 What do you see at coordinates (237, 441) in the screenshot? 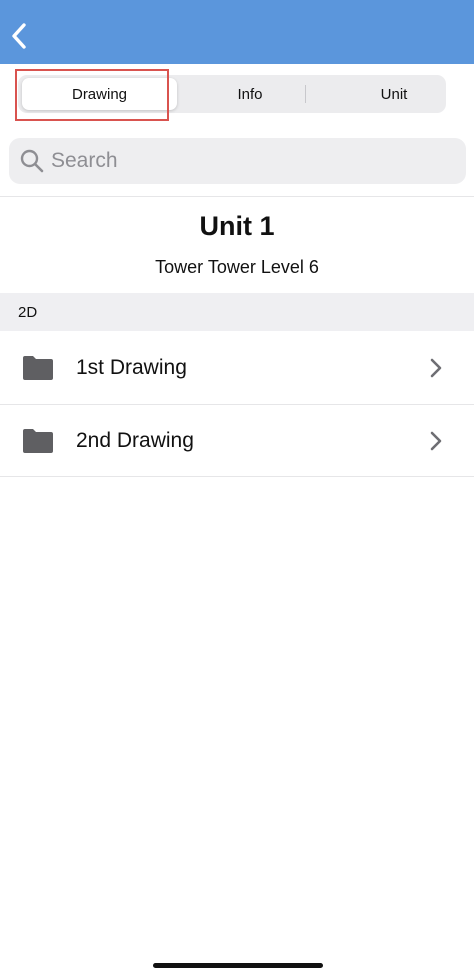
I see `list-item-2nd-drawing: 2nd Drawing` at bounding box center [237, 441].